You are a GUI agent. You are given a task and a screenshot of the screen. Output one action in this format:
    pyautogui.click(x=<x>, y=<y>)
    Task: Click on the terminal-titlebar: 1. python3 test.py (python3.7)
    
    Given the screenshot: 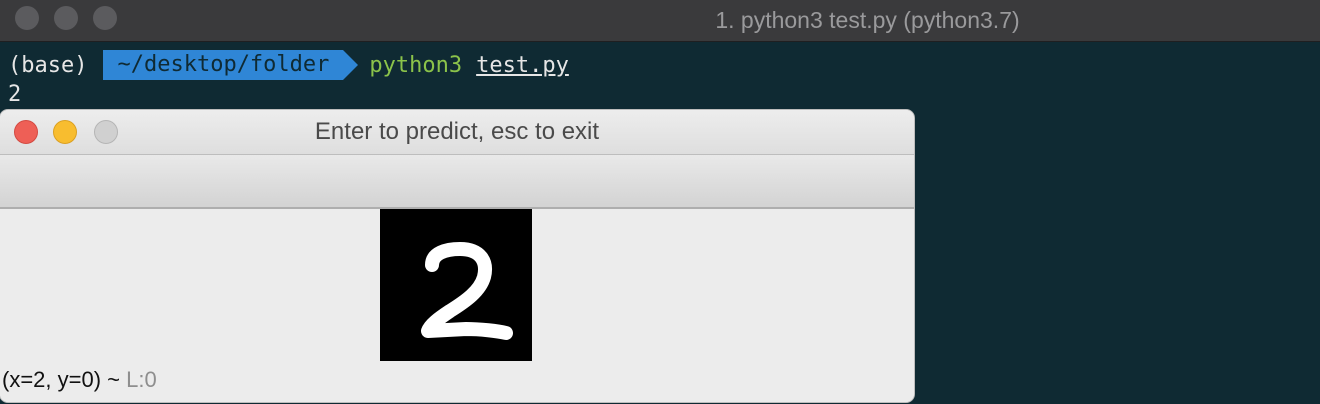 What is the action you would take?
    pyautogui.click(x=660, y=21)
    